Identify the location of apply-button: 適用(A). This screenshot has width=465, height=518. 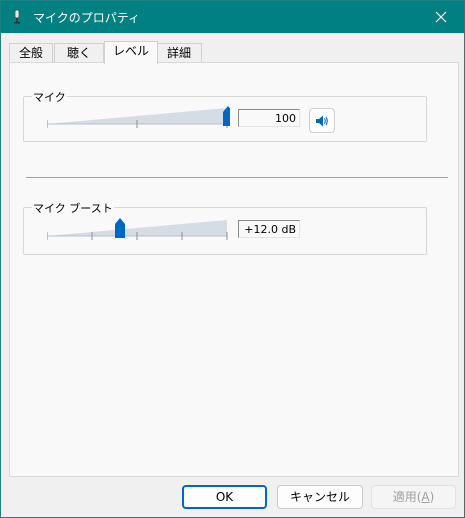
(413, 497).